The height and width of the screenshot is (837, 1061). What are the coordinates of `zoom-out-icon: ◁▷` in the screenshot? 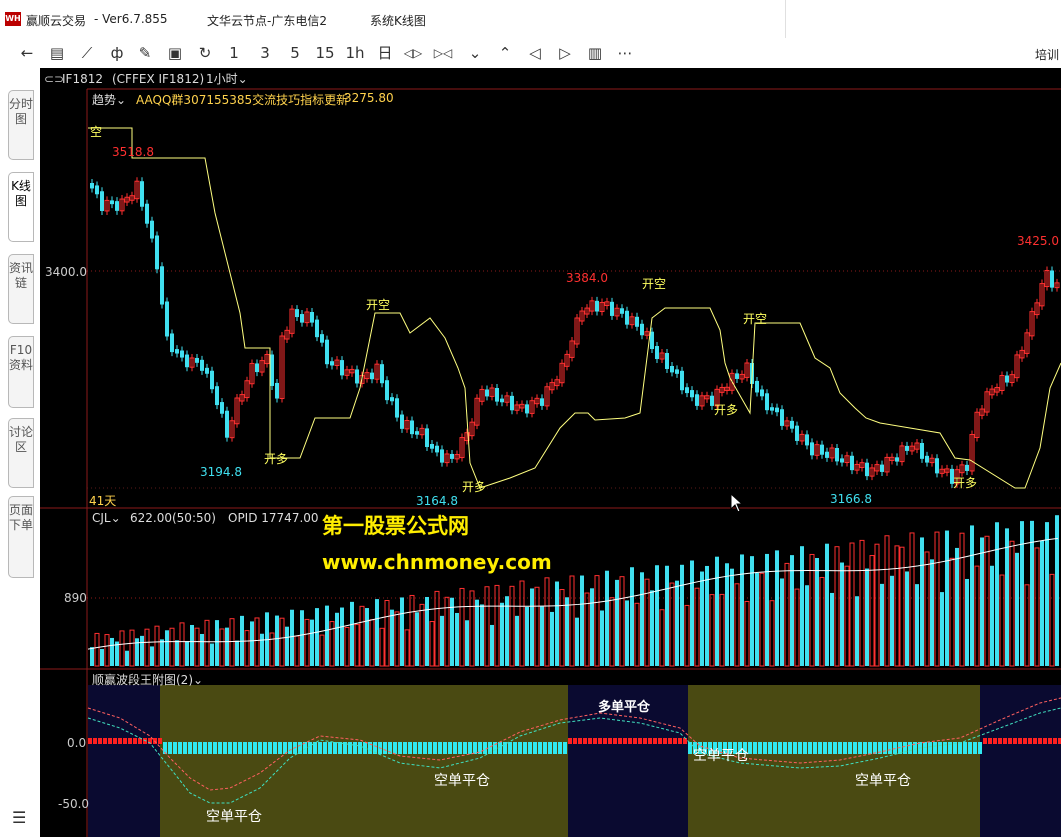 It's located at (413, 53).